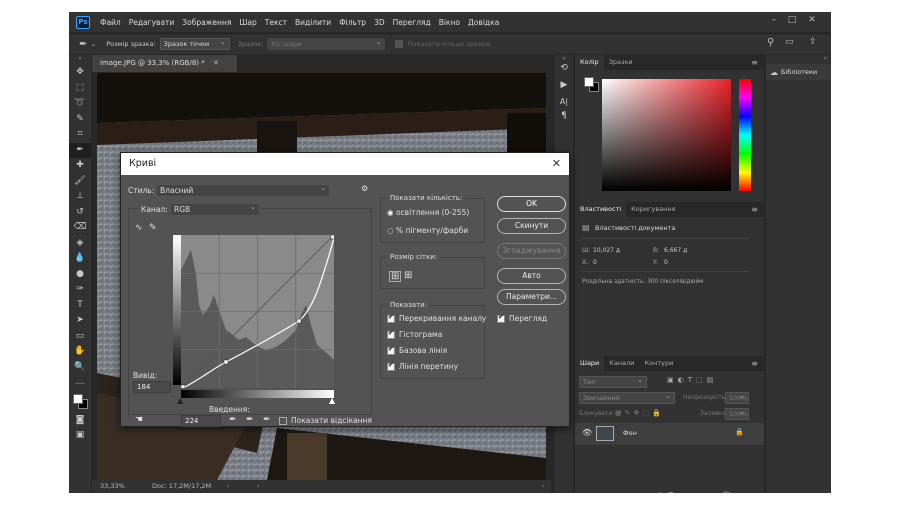 This screenshot has width=900, height=506. What do you see at coordinates (395, 276) in the screenshot?
I see `simple-grid-icon: ⊞` at bounding box center [395, 276].